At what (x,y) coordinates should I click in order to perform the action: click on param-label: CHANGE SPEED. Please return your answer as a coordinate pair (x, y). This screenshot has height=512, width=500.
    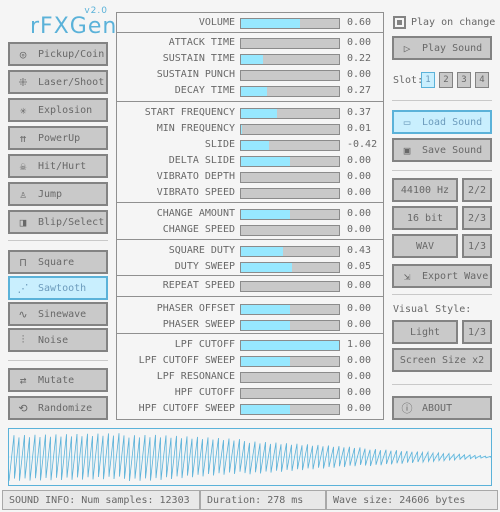
    Looking at the image, I should click on (198, 229).